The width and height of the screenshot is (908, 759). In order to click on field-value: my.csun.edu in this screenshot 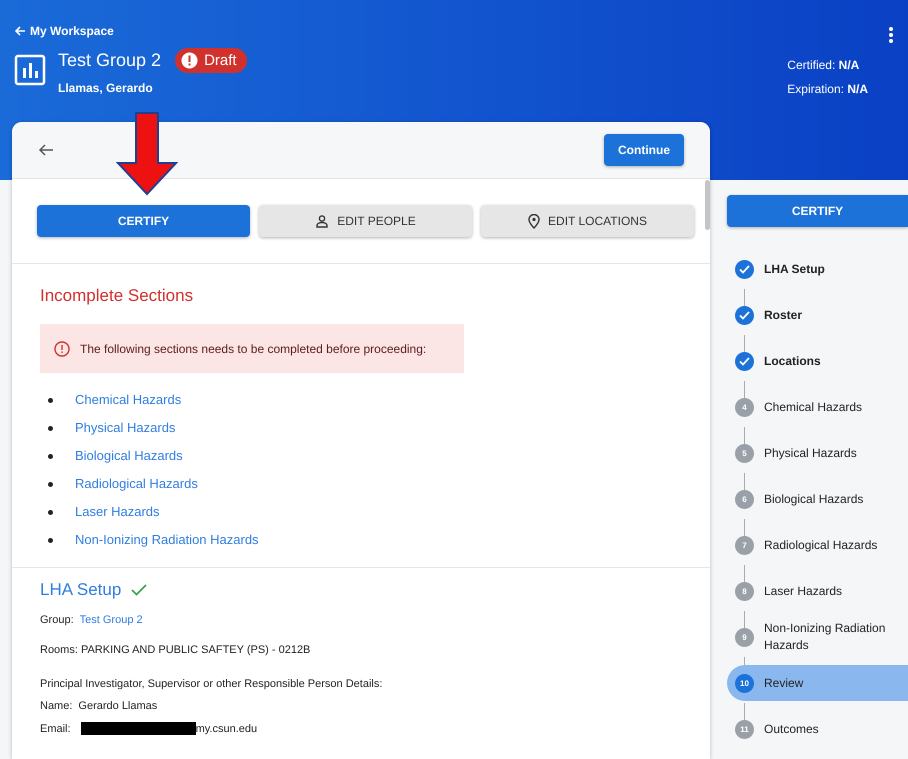, I will do `click(227, 728)`.